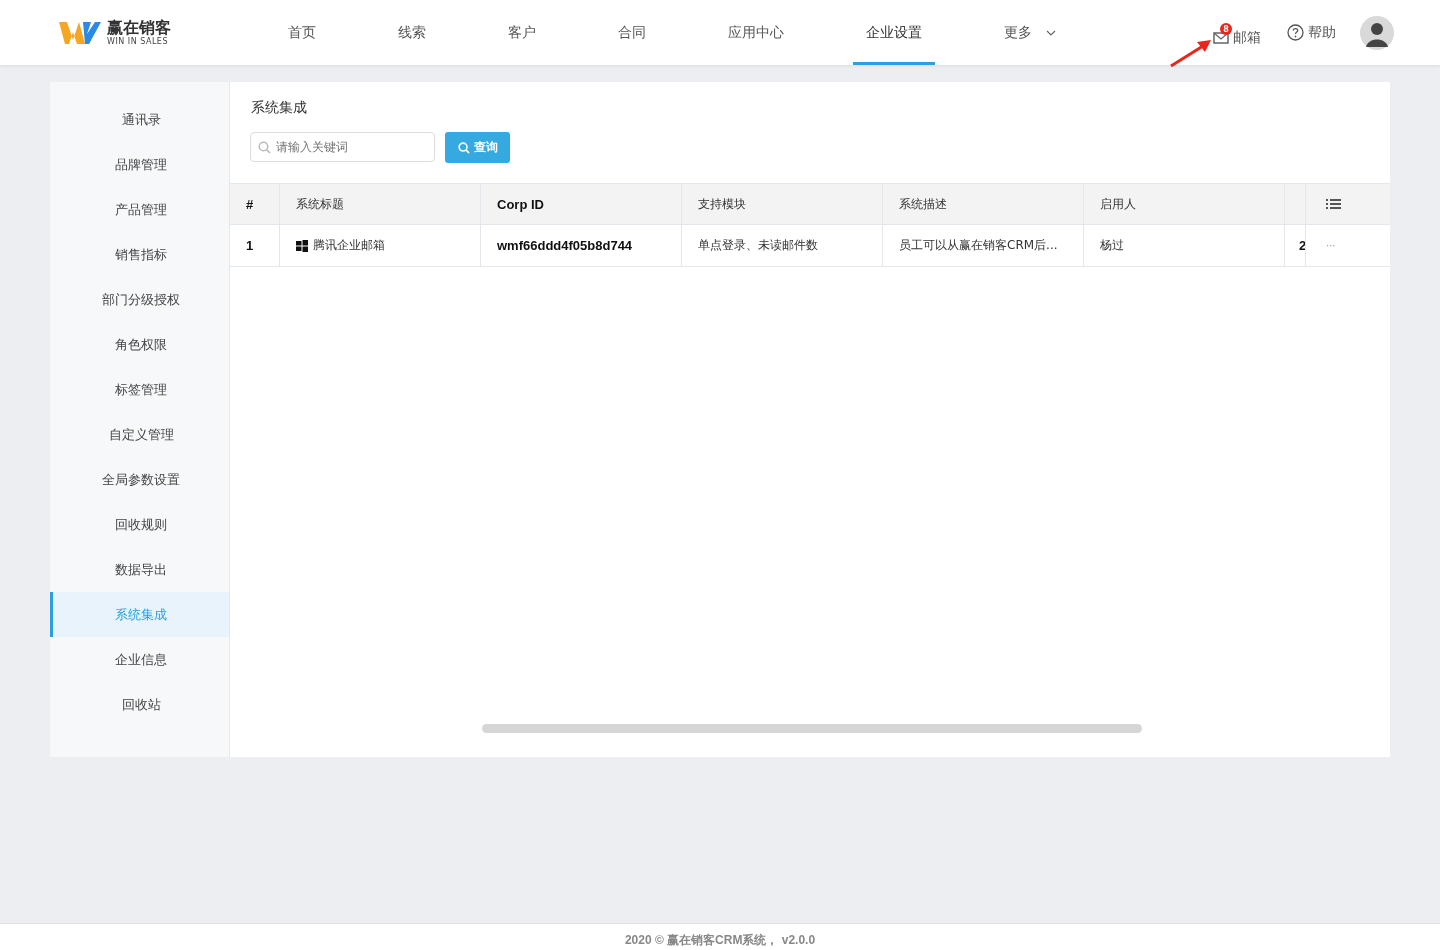 This screenshot has height=950, width=1440. Describe the element at coordinates (139, 119) in the screenshot. I see `sidebar-item: 通讯录` at that location.